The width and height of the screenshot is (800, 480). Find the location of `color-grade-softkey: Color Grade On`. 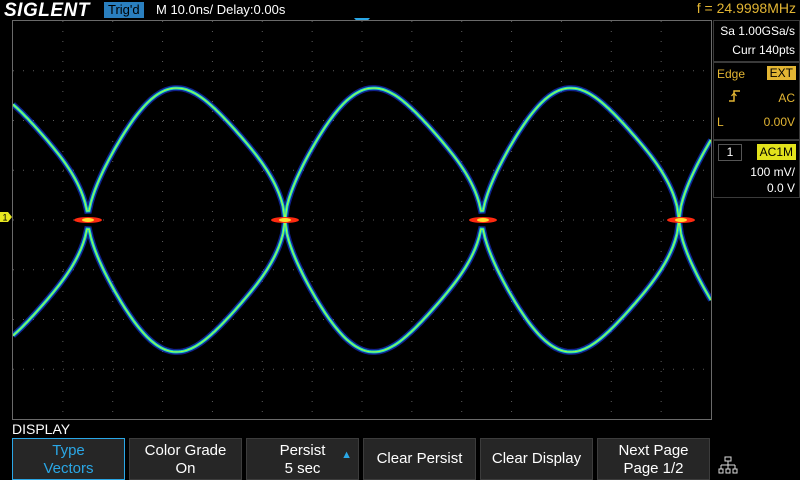

color-grade-softkey: Color Grade On is located at coordinates (185, 459).